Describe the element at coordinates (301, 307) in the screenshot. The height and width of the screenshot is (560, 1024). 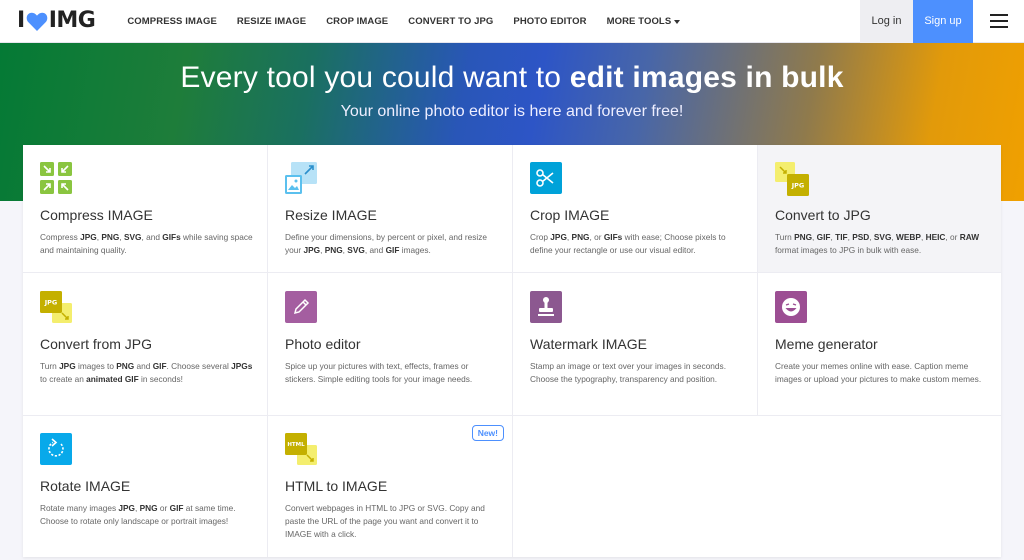
I see `pencil-icon` at that location.